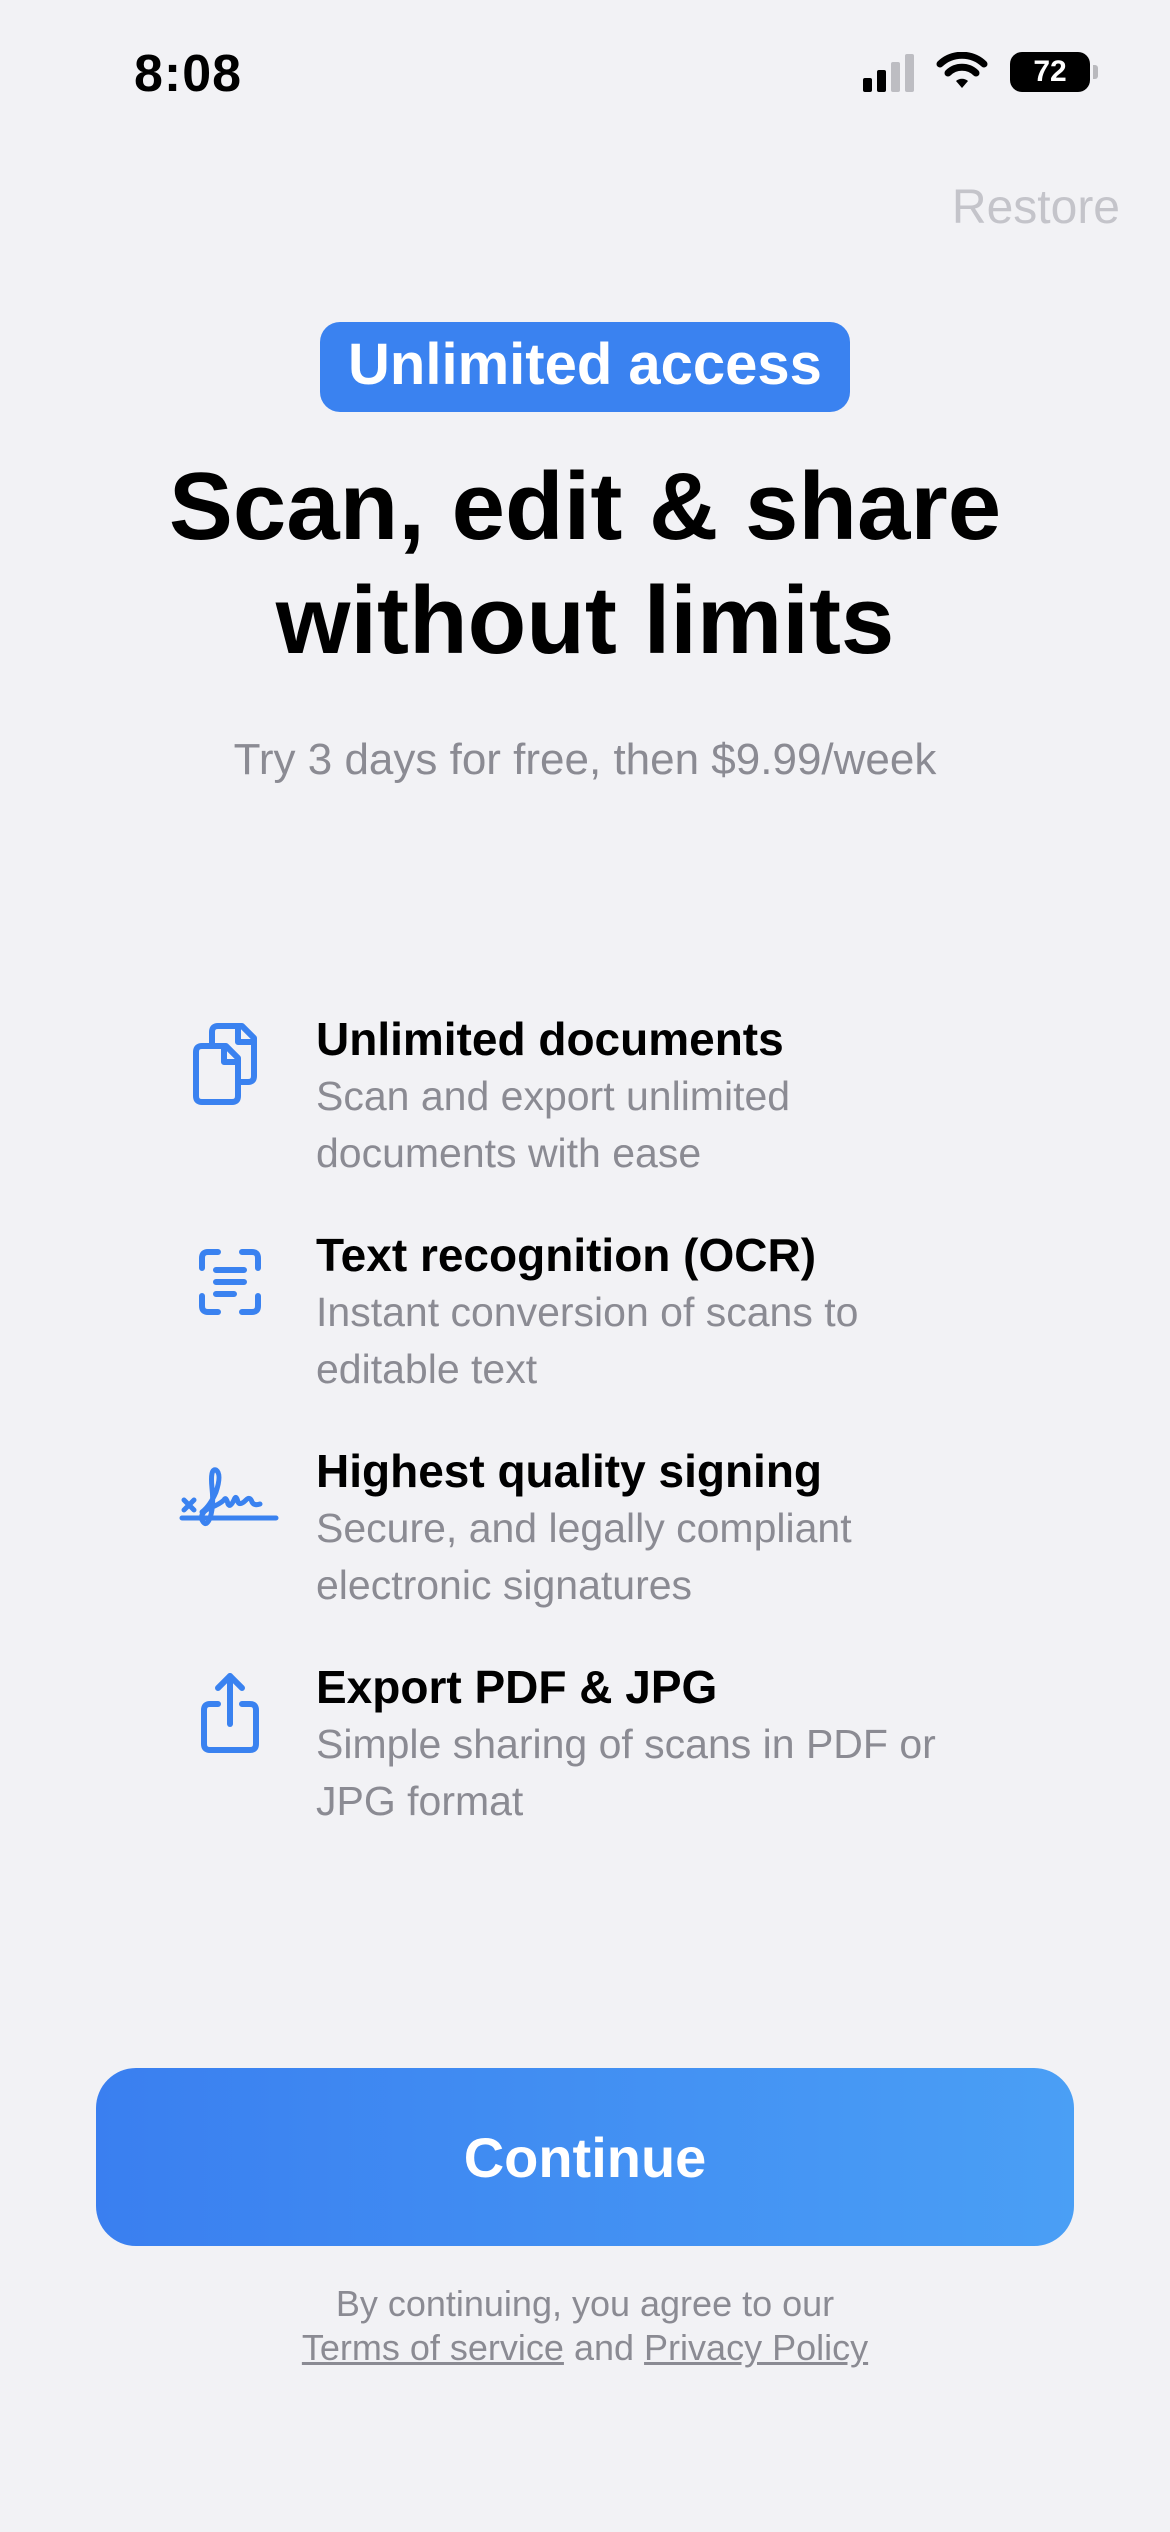 The height and width of the screenshot is (2532, 1170). Describe the element at coordinates (553, 1096) in the screenshot. I see `feature-description-line-1: Scan and export unlimited` at that location.